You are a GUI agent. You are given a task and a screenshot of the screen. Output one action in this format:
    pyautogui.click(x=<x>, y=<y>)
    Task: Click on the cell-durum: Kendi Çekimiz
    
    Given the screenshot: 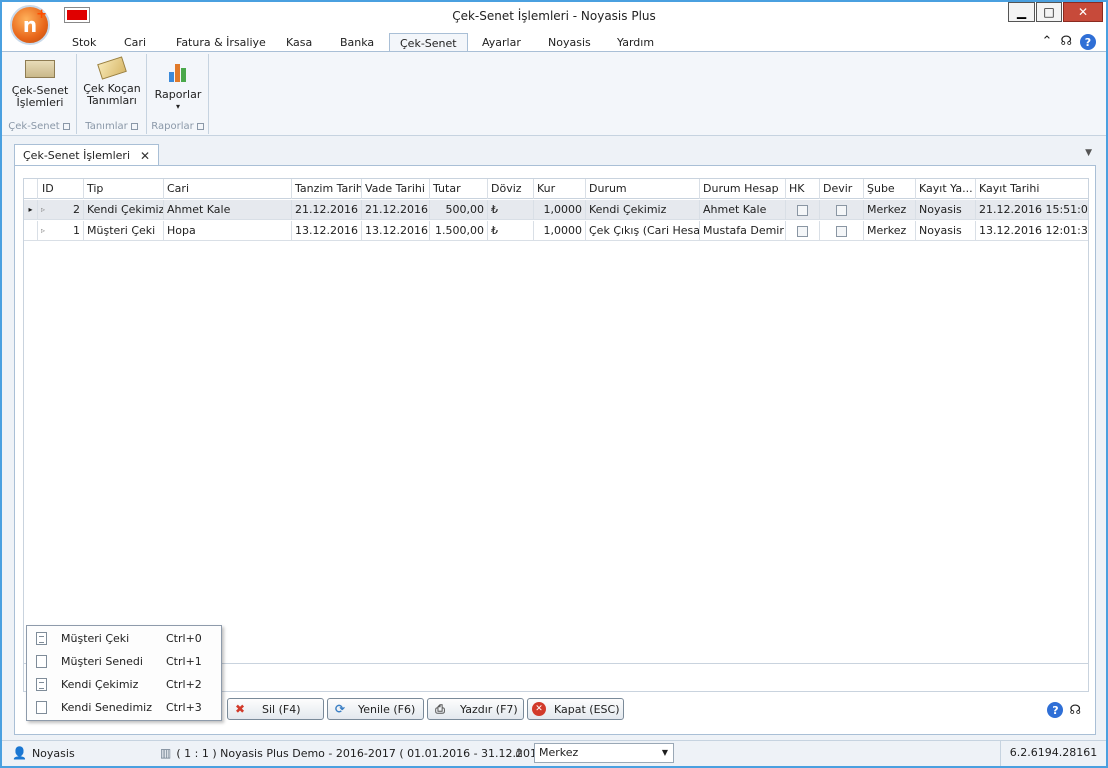 What is the action you would take?
    pyautogui.click(x=643, y=210)
    